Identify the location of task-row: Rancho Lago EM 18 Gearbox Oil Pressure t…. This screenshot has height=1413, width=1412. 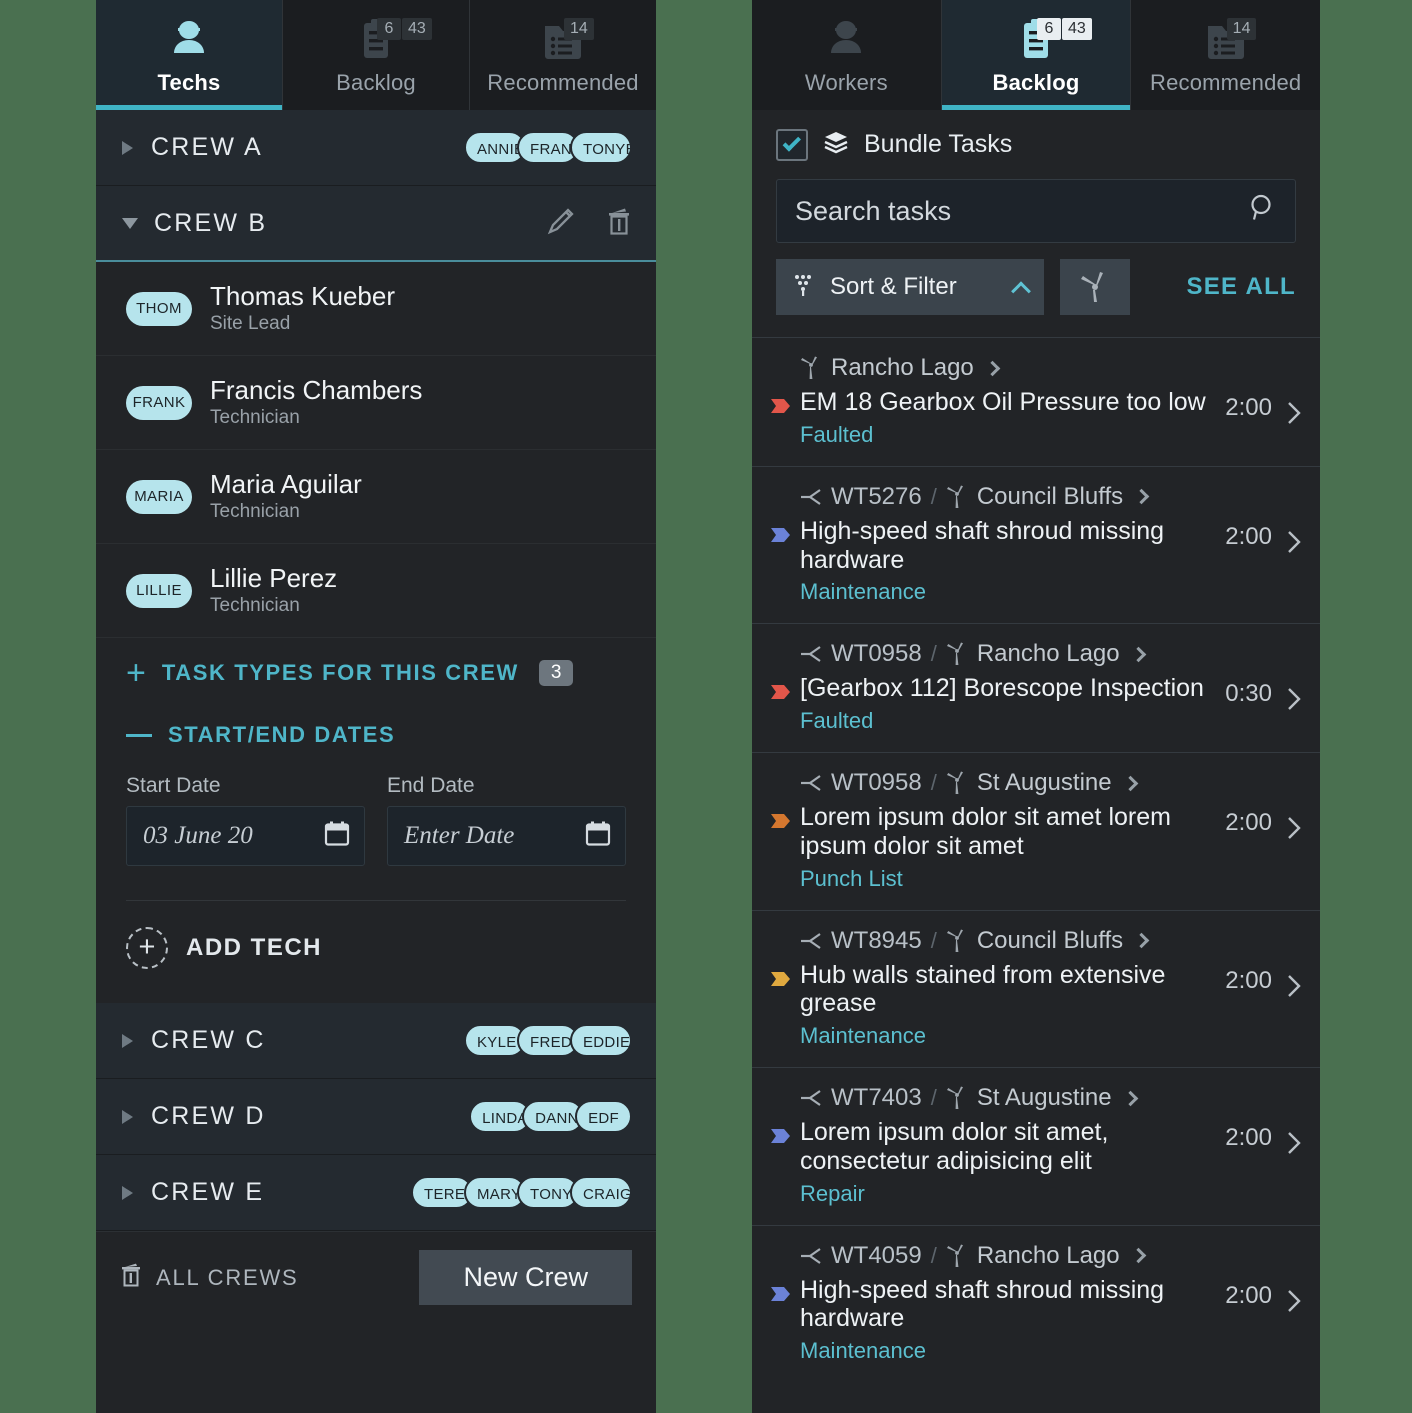
(1036, 401).